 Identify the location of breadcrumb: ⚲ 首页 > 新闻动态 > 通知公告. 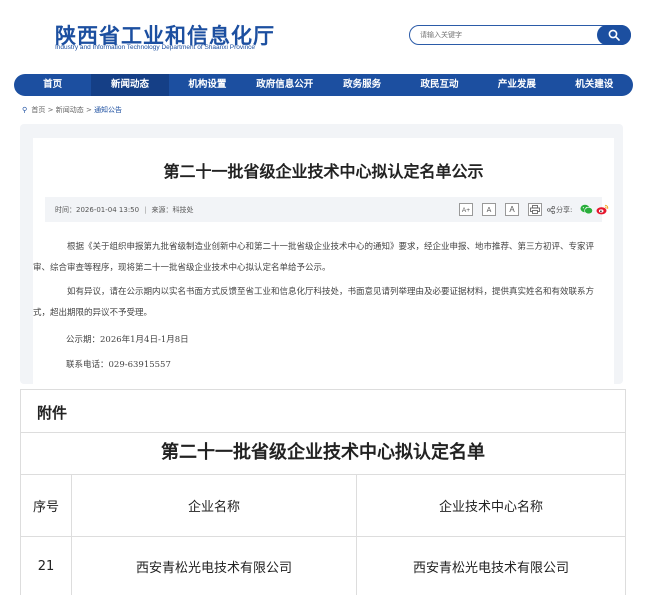
(72, 110).